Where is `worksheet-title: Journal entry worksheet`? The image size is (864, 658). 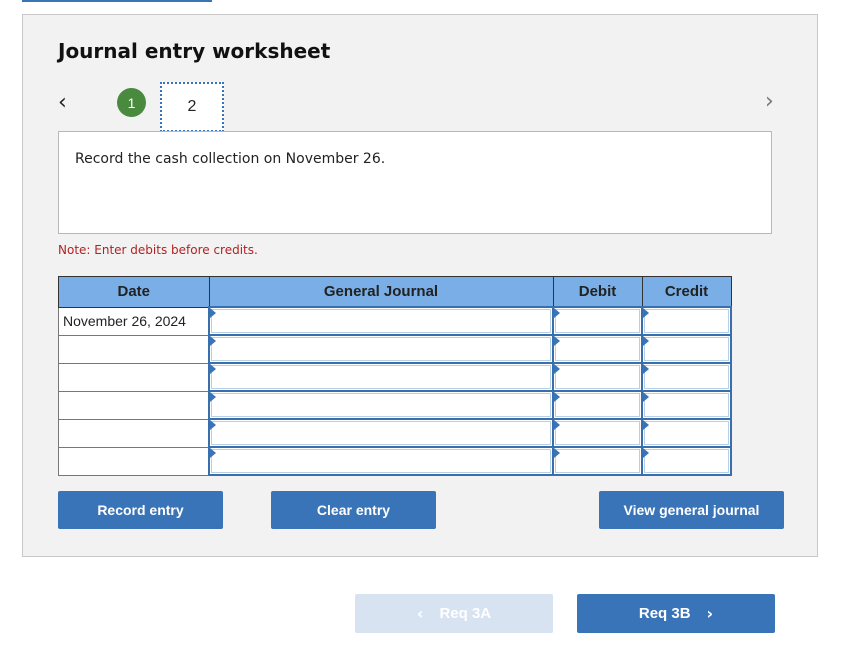
worksheet-title: Journal entry worksheet is located at coordinates (194, 51).